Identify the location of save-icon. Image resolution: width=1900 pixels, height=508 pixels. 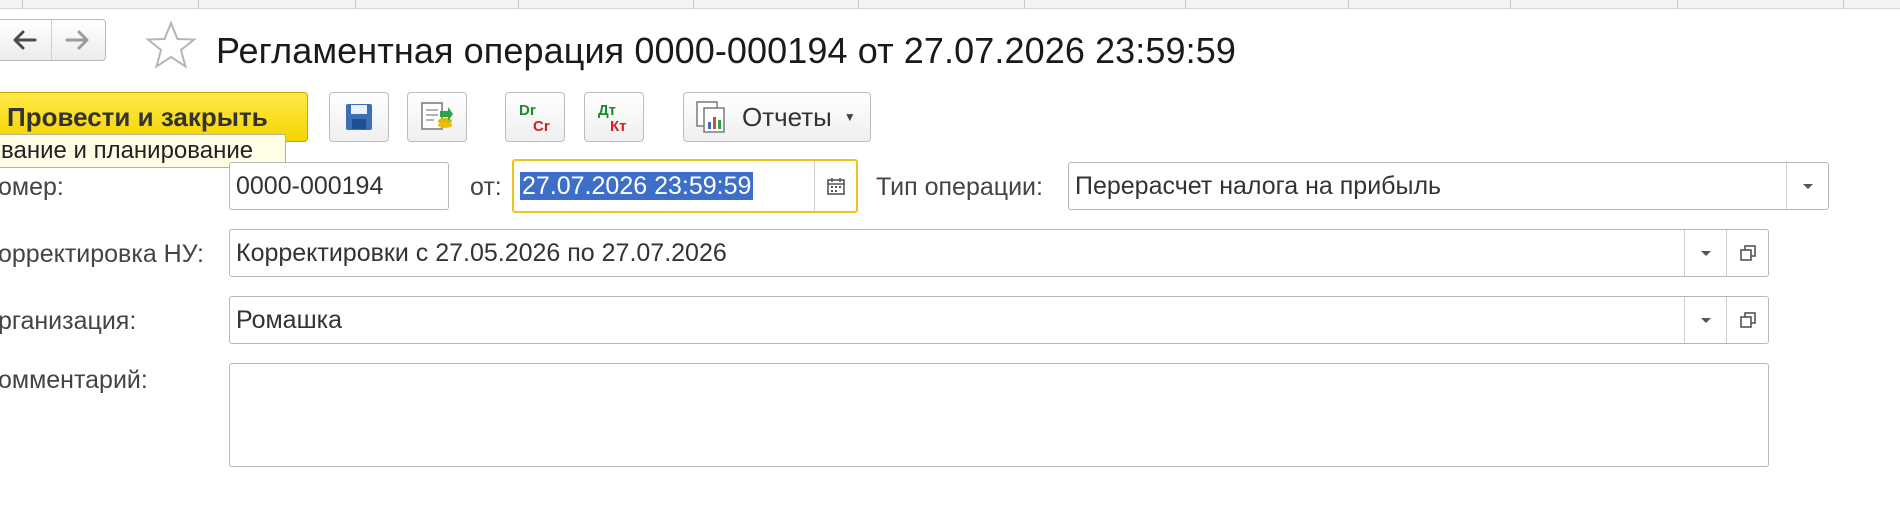
(359, 117).